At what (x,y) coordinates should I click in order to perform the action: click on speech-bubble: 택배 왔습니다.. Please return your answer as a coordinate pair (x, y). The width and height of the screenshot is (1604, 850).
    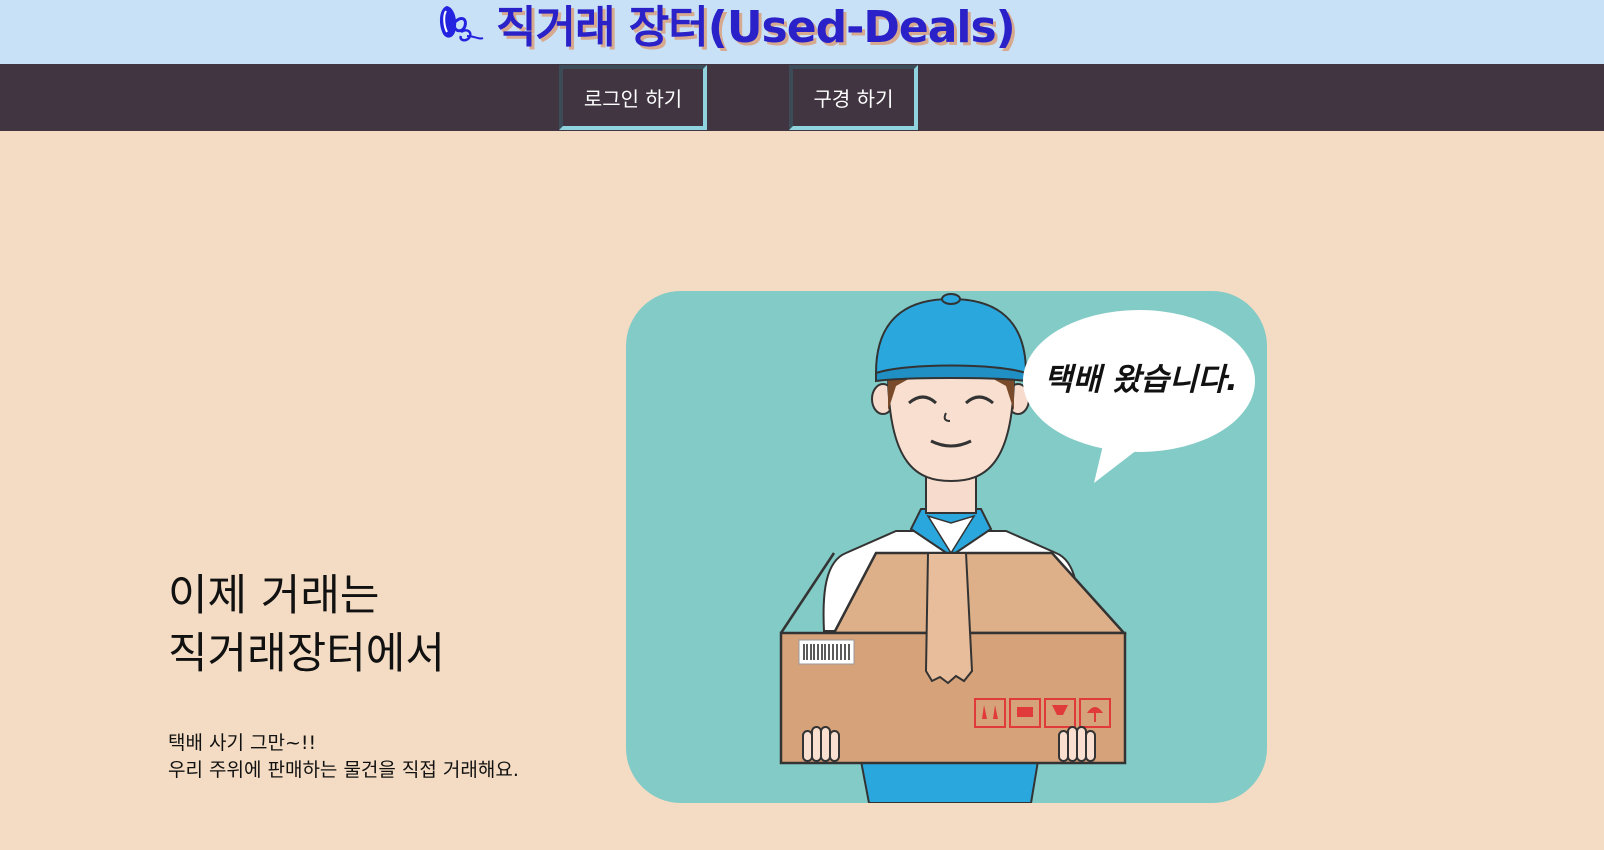
    Looking at the image, I should click on (1139, 396).